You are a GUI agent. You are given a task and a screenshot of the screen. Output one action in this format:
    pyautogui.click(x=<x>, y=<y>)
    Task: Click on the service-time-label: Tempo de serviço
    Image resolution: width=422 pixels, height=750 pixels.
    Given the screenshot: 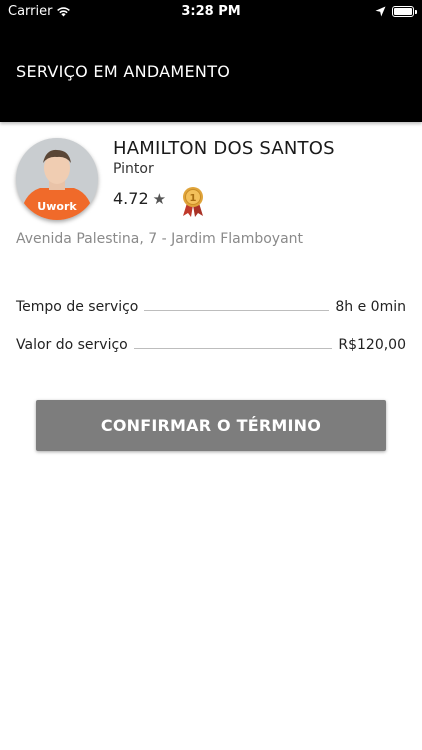 What is the action you would take?
    pyautogui.click(x=77, y=307)
    